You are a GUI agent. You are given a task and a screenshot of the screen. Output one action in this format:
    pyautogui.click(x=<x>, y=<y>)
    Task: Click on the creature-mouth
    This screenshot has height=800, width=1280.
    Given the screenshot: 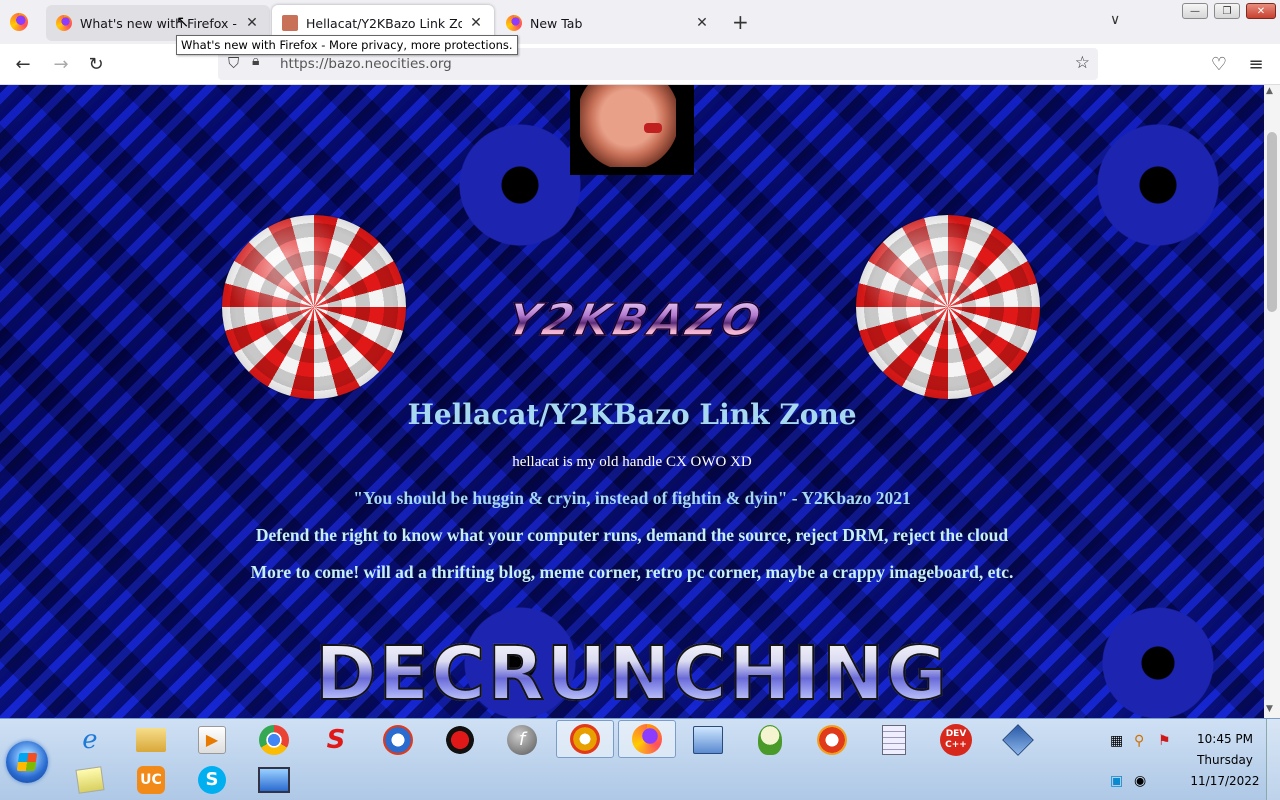 What is the action you would take?
    pyautogui.click(x=653, y=128)
    